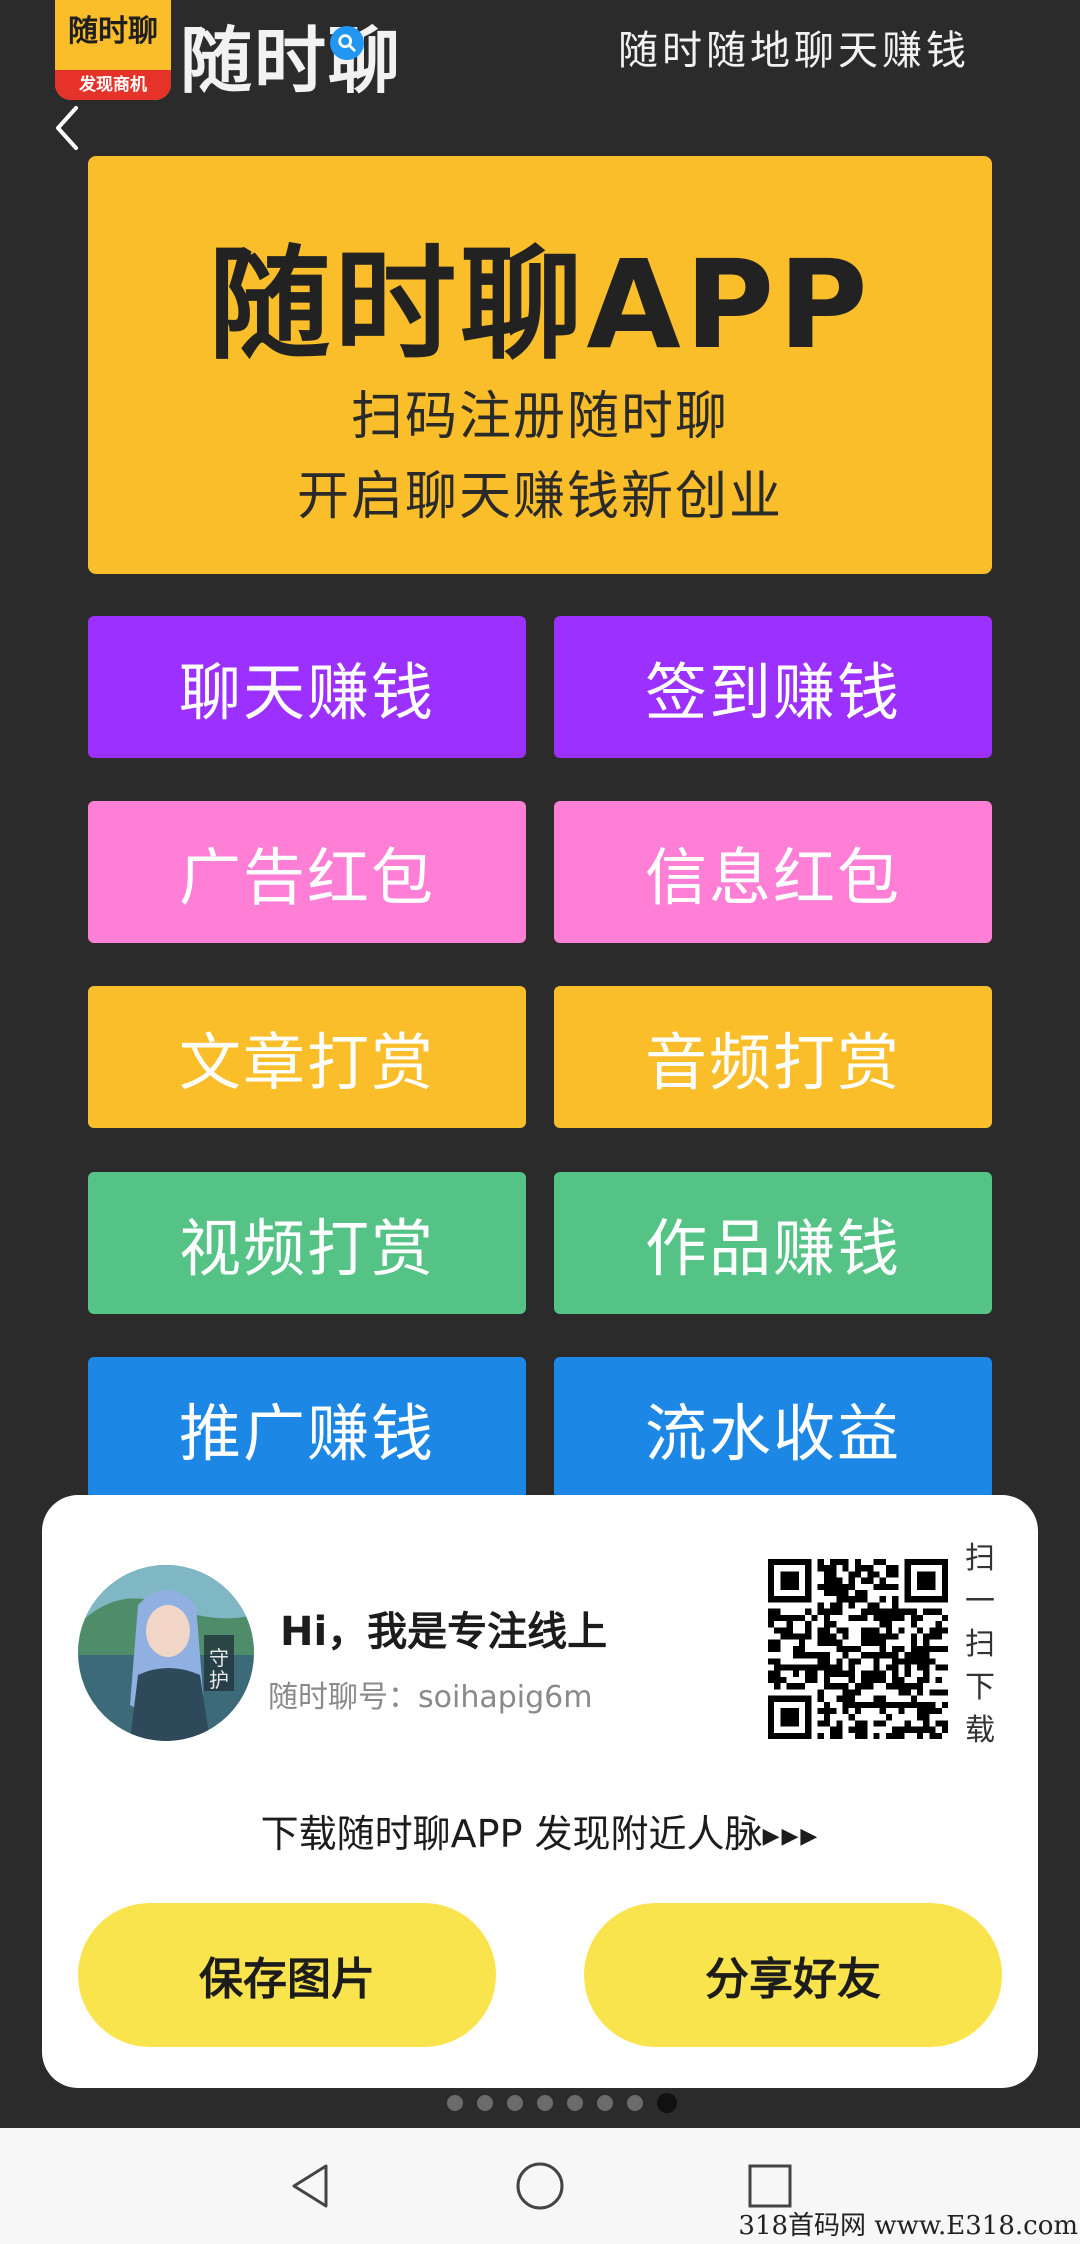 The width and height of the screenshot is (1080, 2244). What do you see at coordinates (794, 51) in the screenshot?
I see `header-slogan: 随时随地聊天赚钱` at bounding box center [794, 51].